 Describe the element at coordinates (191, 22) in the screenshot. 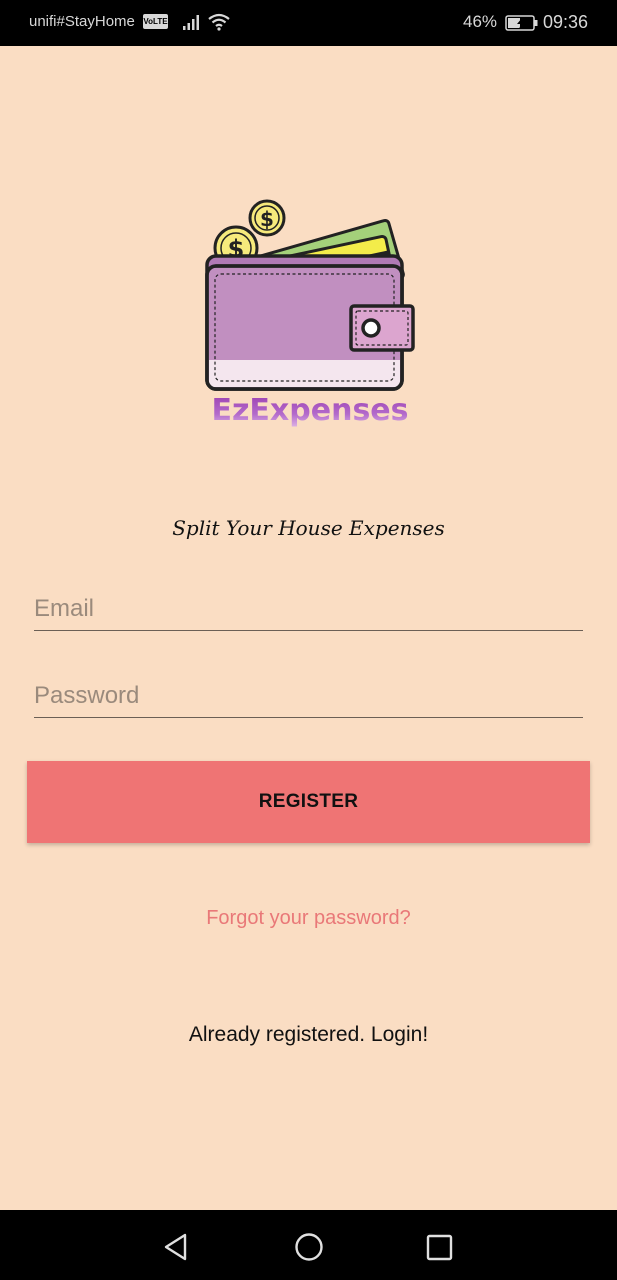

I see `signal-icon` at that location.